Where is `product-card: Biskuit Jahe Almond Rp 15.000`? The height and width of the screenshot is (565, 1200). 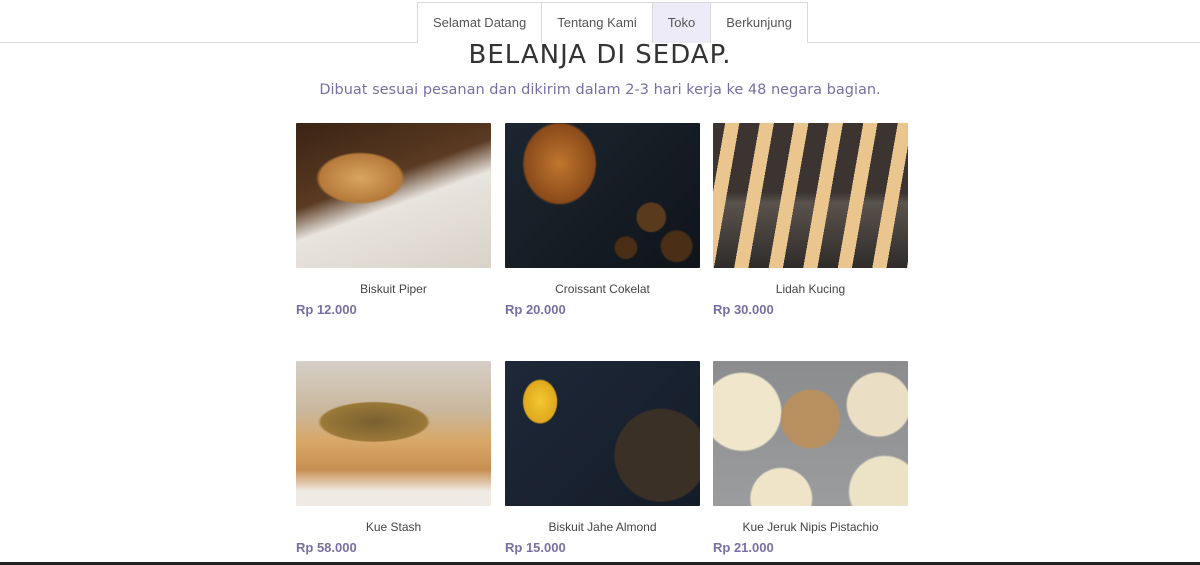 product-card: Biskuit Jahe Almond Rp 15.000 is located at coordinates (602, 458).